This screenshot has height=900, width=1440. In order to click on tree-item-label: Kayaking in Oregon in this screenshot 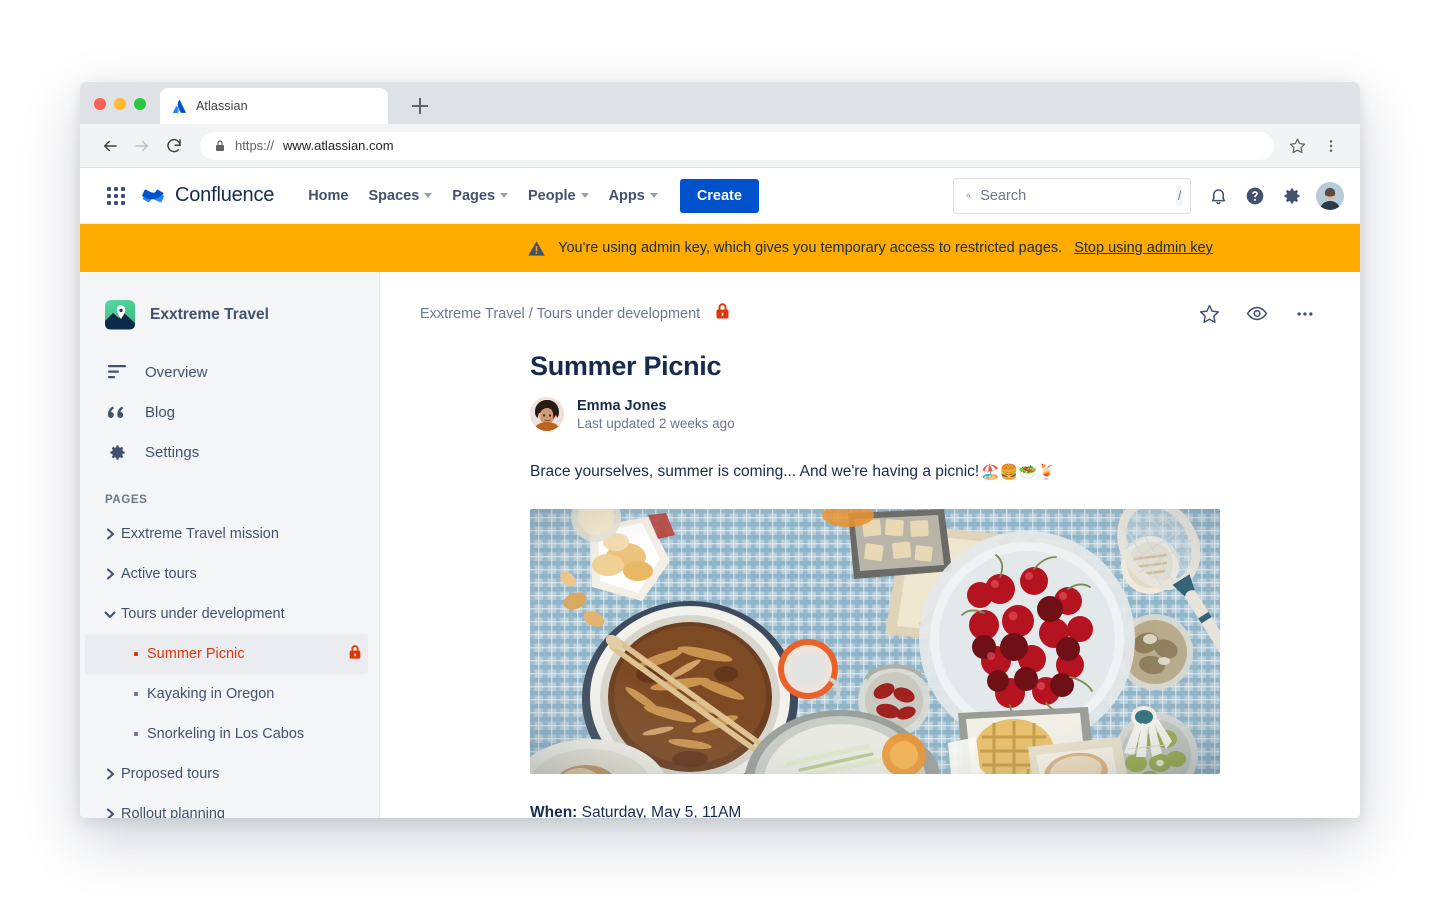, I will do `click(211, 694)`.